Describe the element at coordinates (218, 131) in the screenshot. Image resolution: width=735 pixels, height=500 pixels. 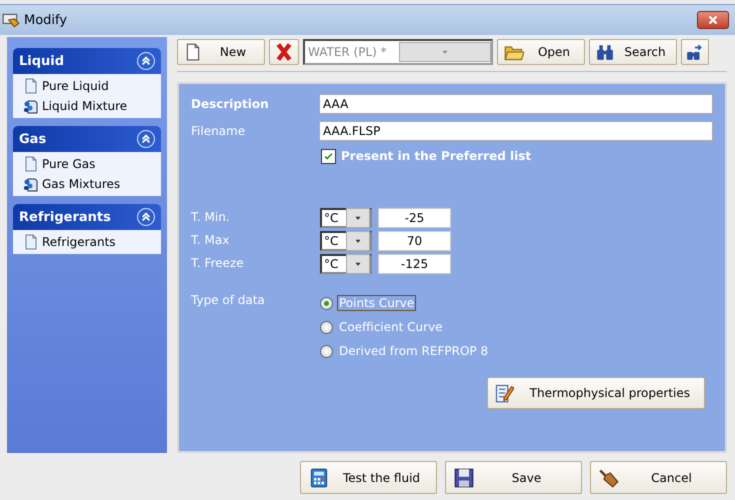
I see `field-label: Filename` at that location.